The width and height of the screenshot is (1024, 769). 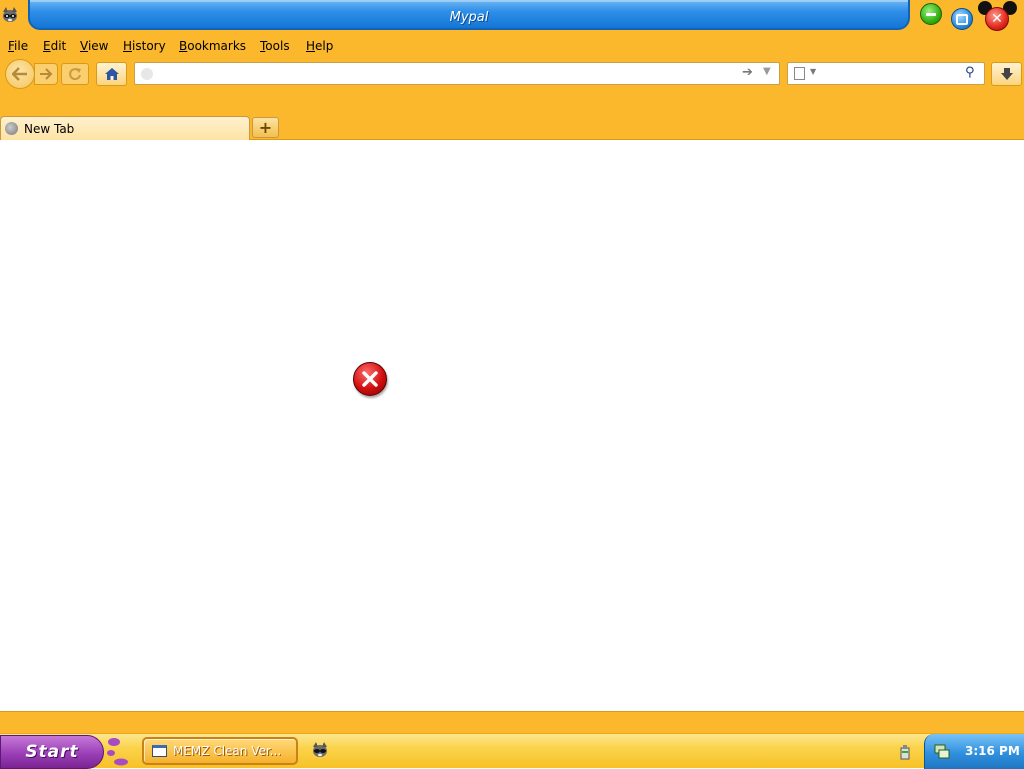 I want to click on menu-file: File, so click(x=18, y=46).